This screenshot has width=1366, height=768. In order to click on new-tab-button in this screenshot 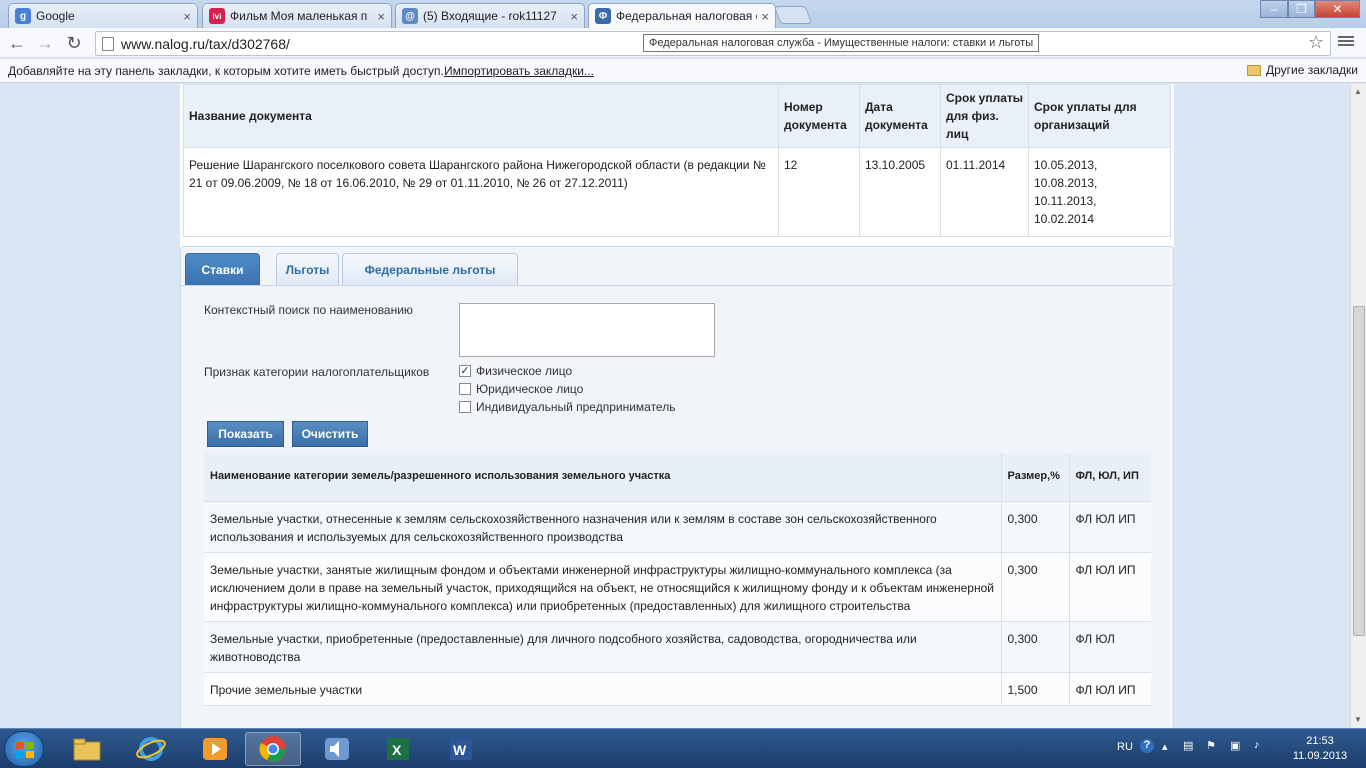, I will do `click(793, 15)`.